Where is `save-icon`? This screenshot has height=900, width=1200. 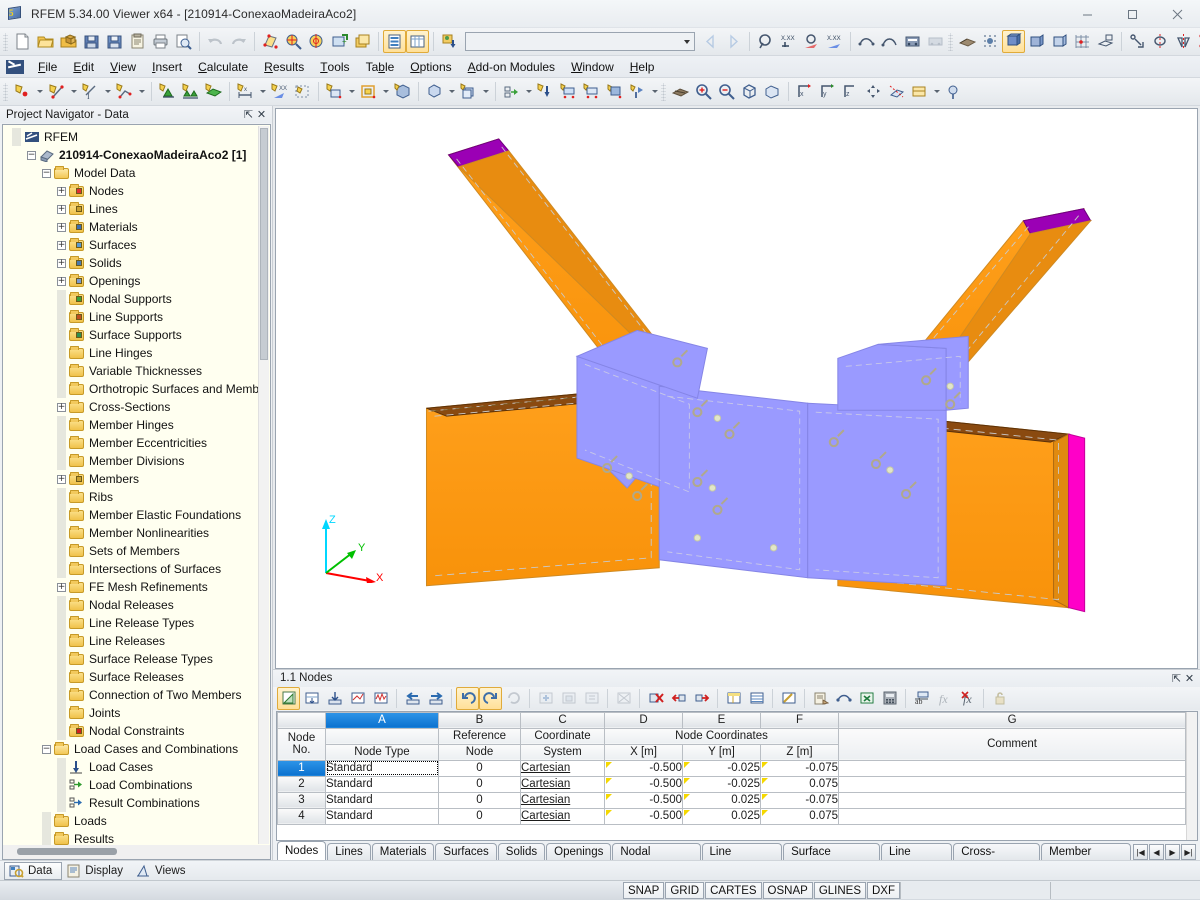
save-icon is located at coordinates (114, 41).